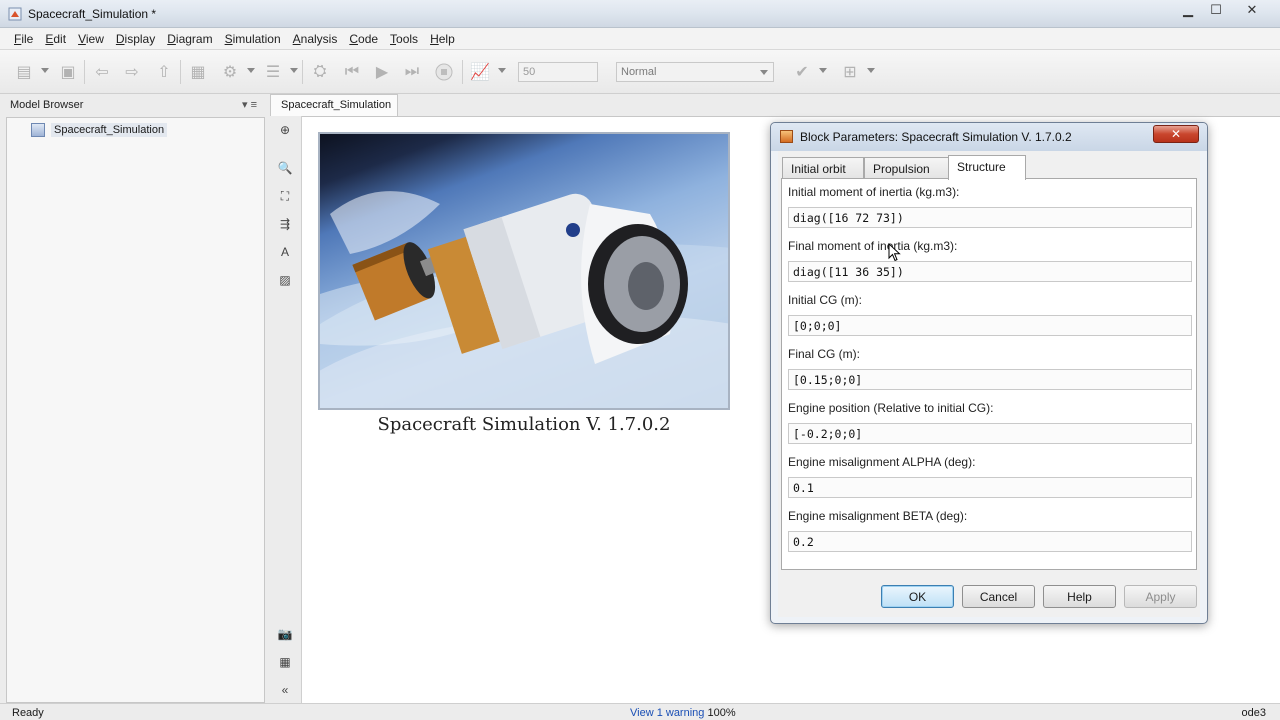 This screenshot has width=1280, height=720. What do you see at coordinates (558, 72) in the screenshot?
I see `stop-time-input: 50` at bounding box center [558, 72].